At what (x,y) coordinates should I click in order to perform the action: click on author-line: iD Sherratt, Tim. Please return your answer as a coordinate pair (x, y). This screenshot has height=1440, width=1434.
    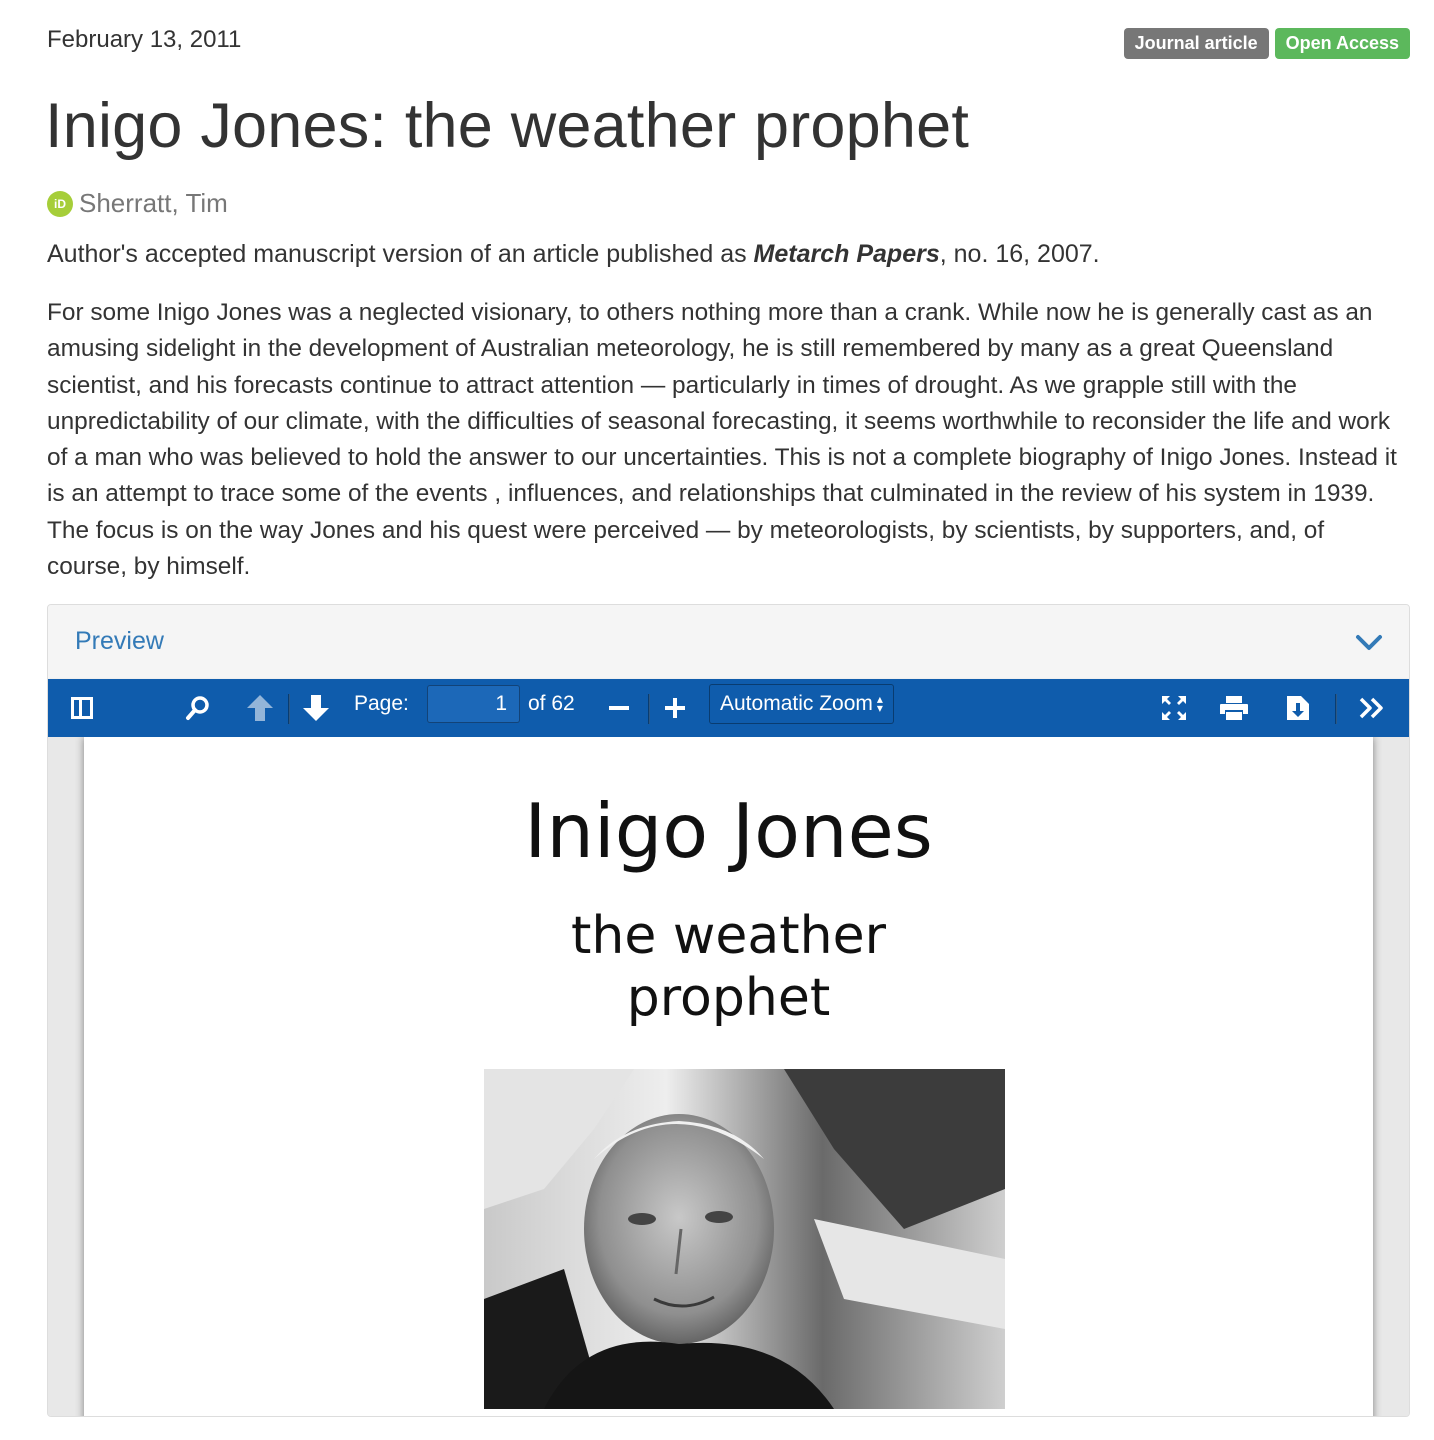
    Looking at the image, I should click on (137, 203).